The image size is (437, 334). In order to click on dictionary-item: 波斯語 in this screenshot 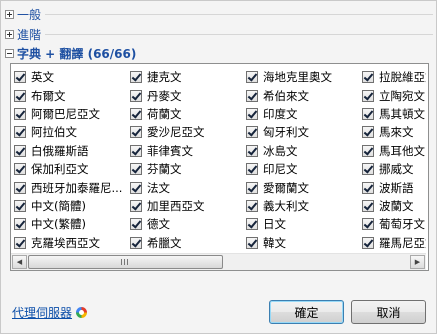, I will do `click(392, 187)`.